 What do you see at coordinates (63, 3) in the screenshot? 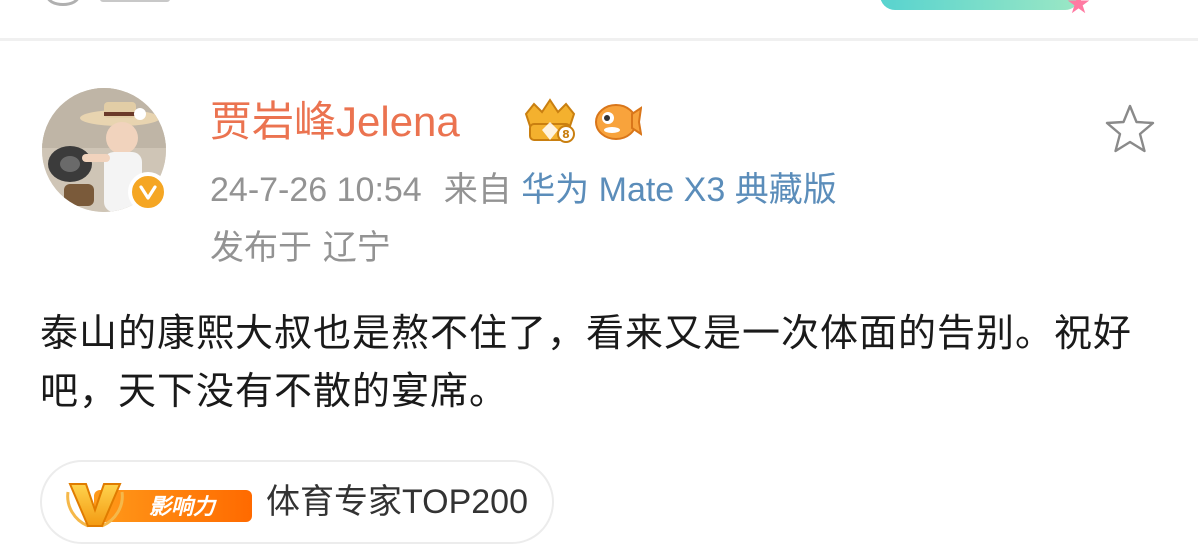
I see `top-cropped-icon` at bounding box center [63, 3].